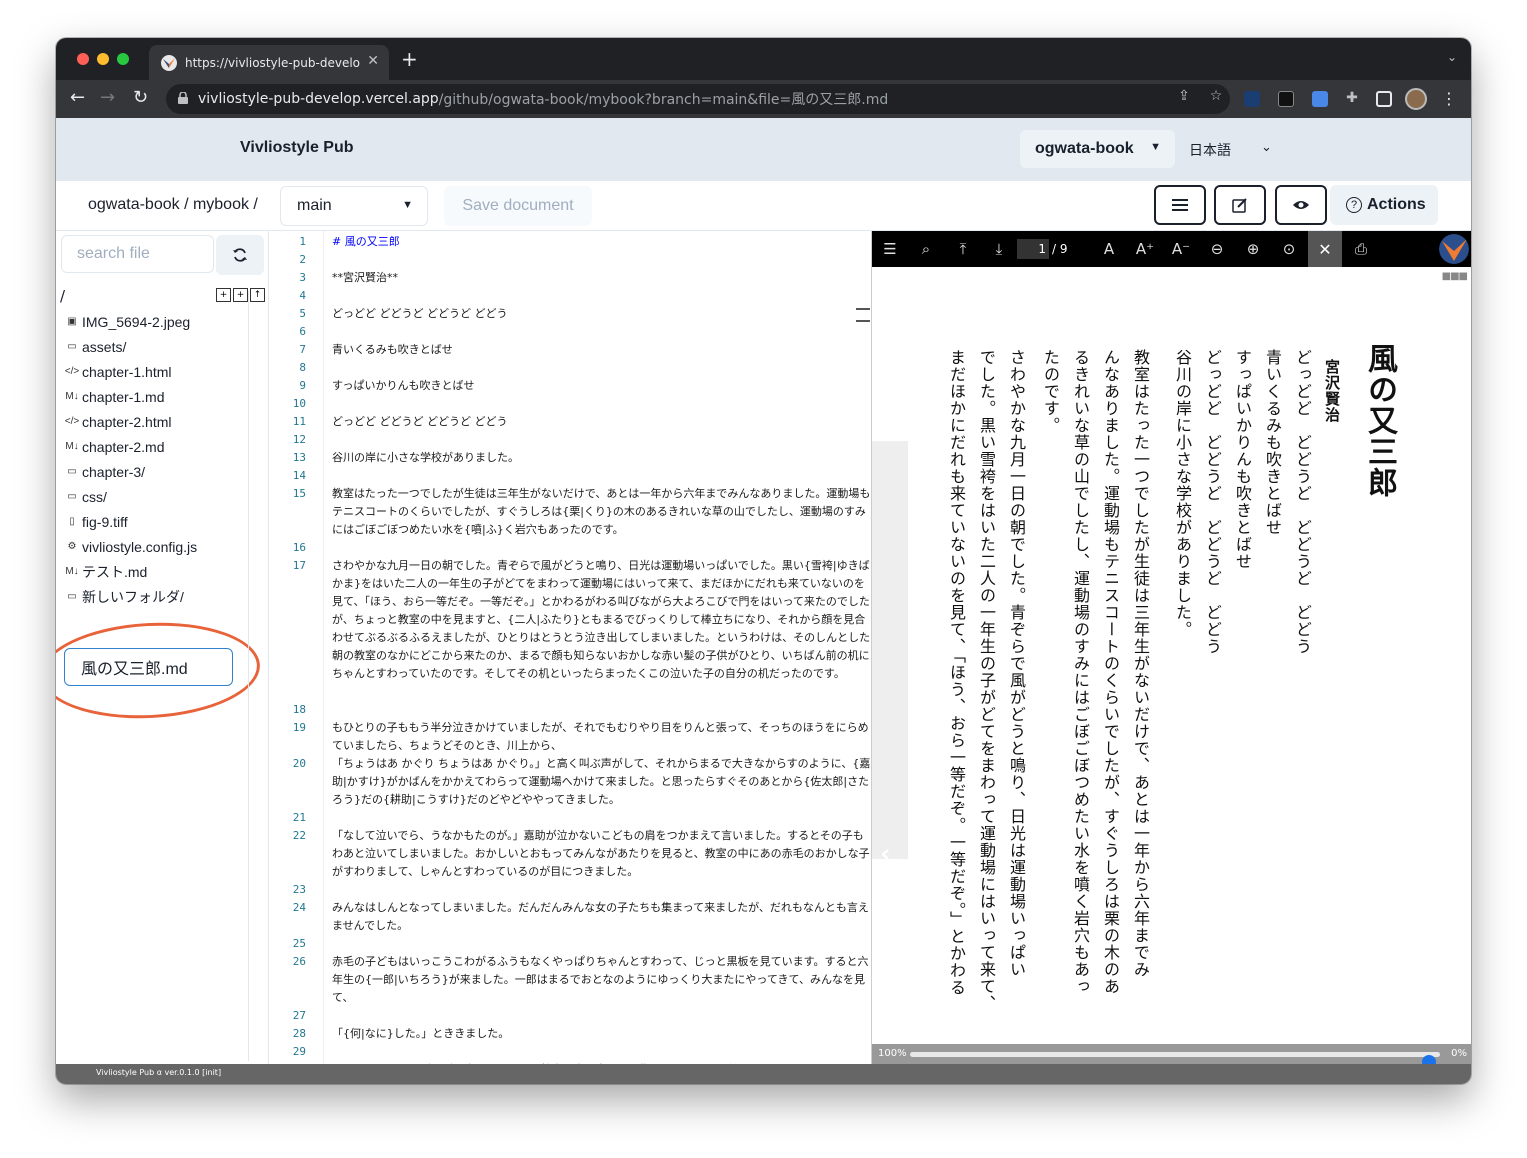  I want to click on reload-icon: ↻, so click(140, 98).